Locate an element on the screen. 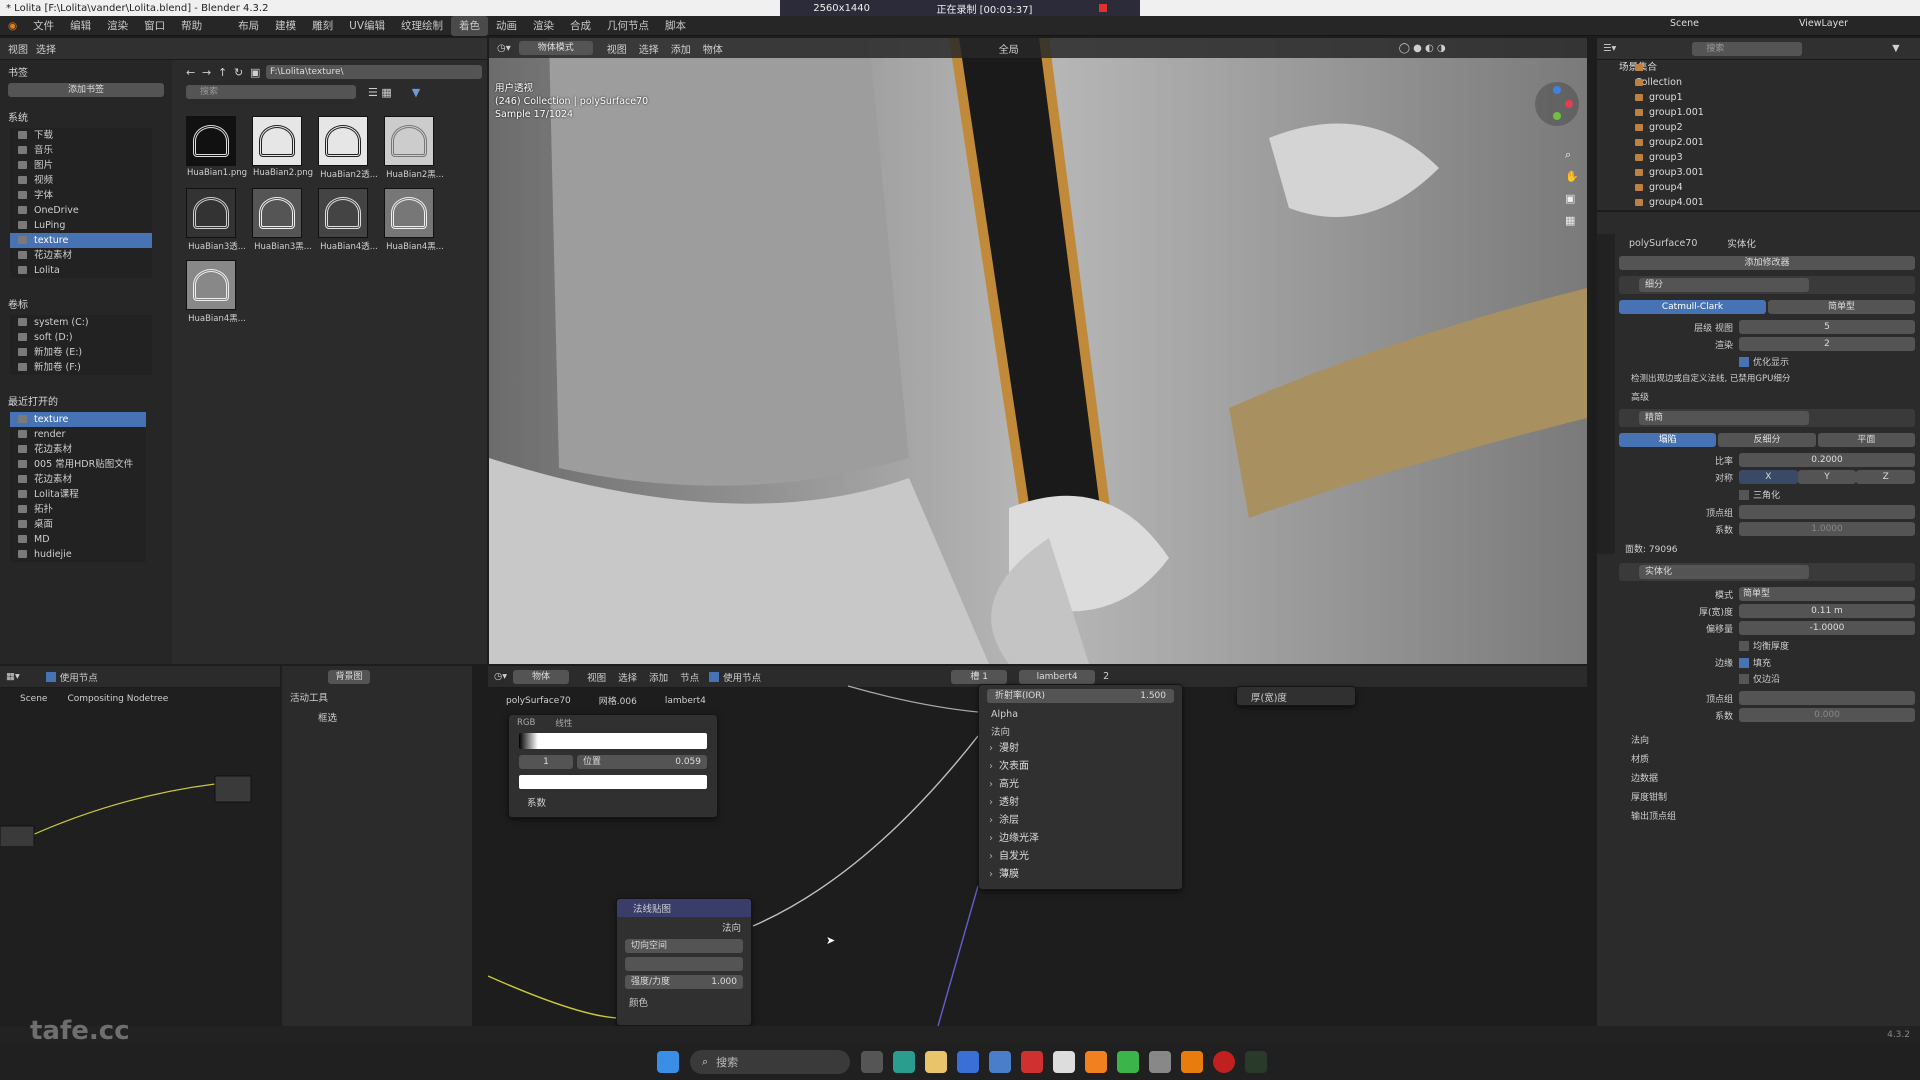 Image resolution: width=1920 pixels, height=1080 pixels. bsdf-panel-diffuse: 漫射 is located at coordinates (1080, 749).